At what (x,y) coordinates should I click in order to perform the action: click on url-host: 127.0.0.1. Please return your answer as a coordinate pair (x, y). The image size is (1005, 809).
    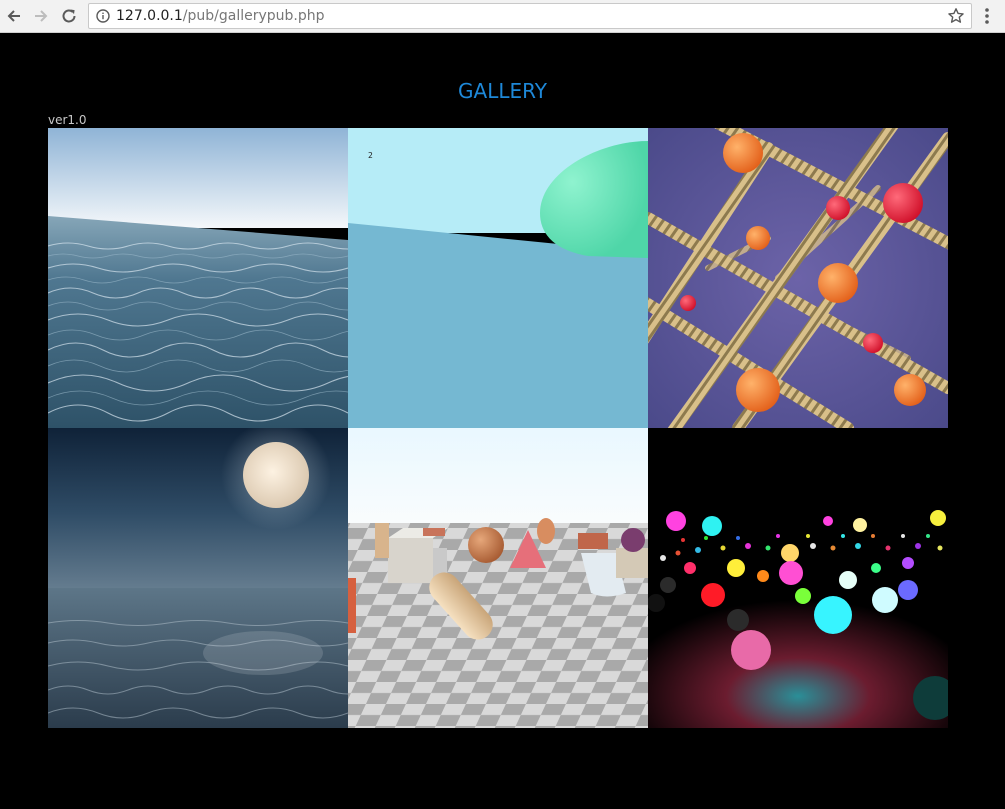
    Looking at the image, I should click on (149, 16).